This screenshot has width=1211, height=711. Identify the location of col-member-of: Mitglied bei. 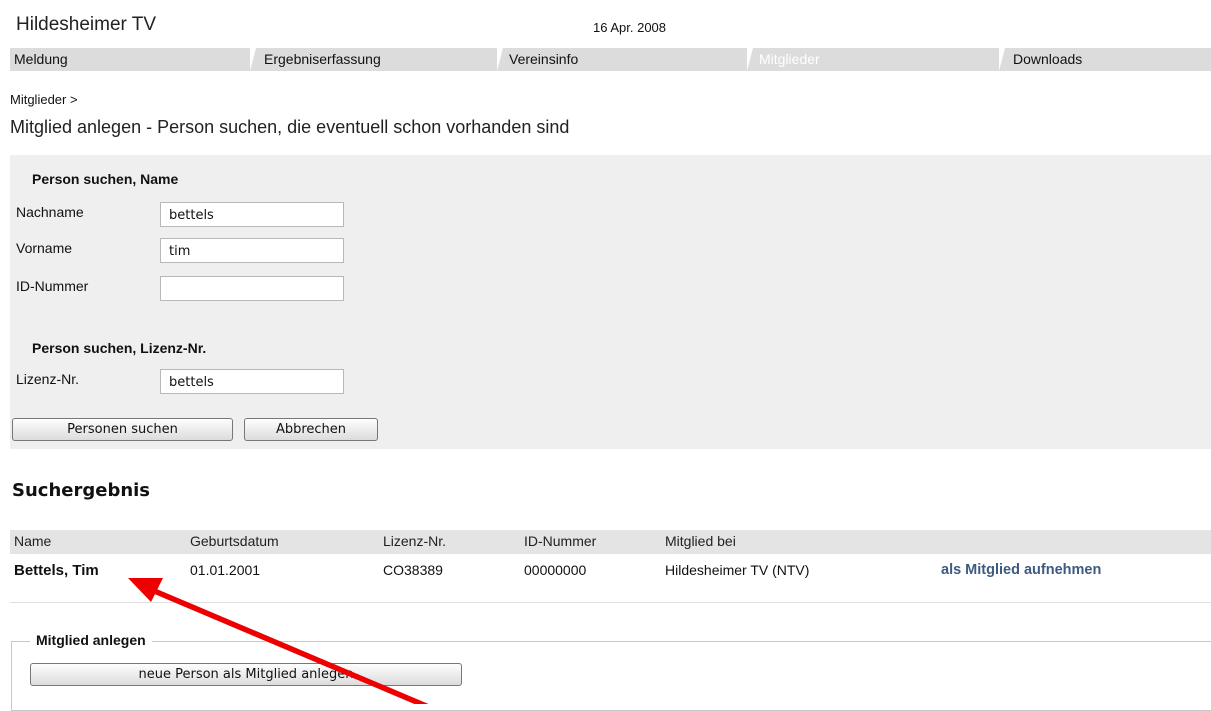
(700, 541).